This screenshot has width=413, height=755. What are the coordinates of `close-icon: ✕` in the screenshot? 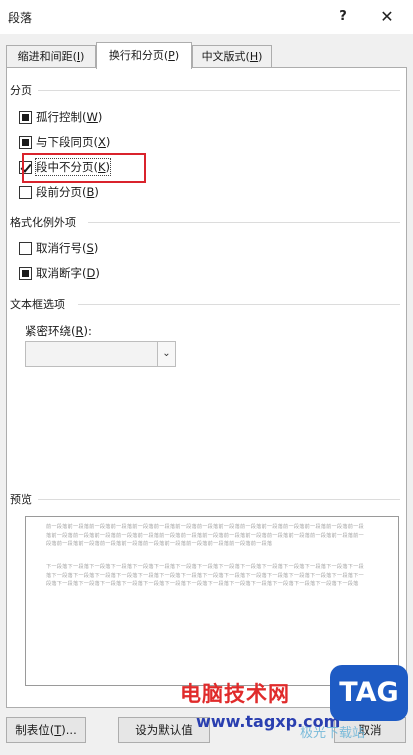 It's located at (387, 17).